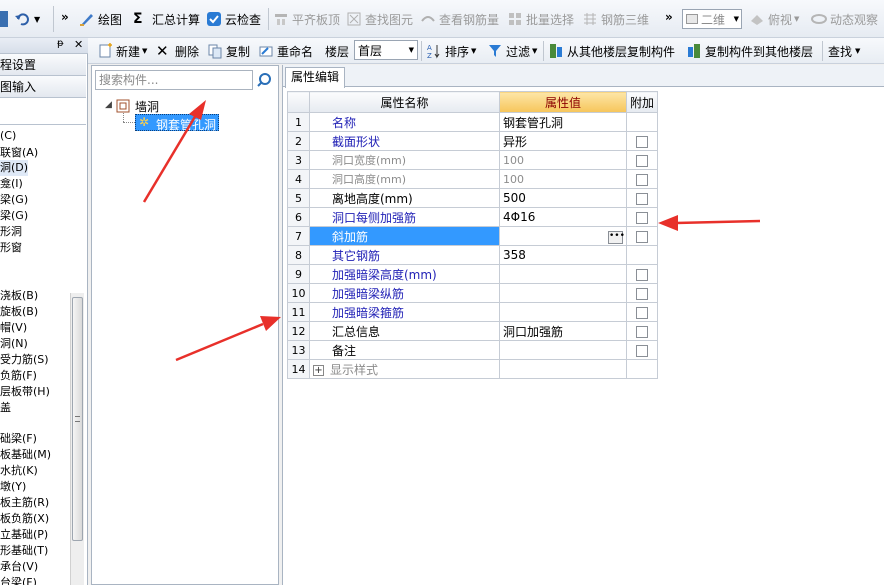 The width and height of the screenshot is (884, 585). Describe the element at coordinates (11, 248) in the screenshot. I see `list-item: 形窗` at that location.